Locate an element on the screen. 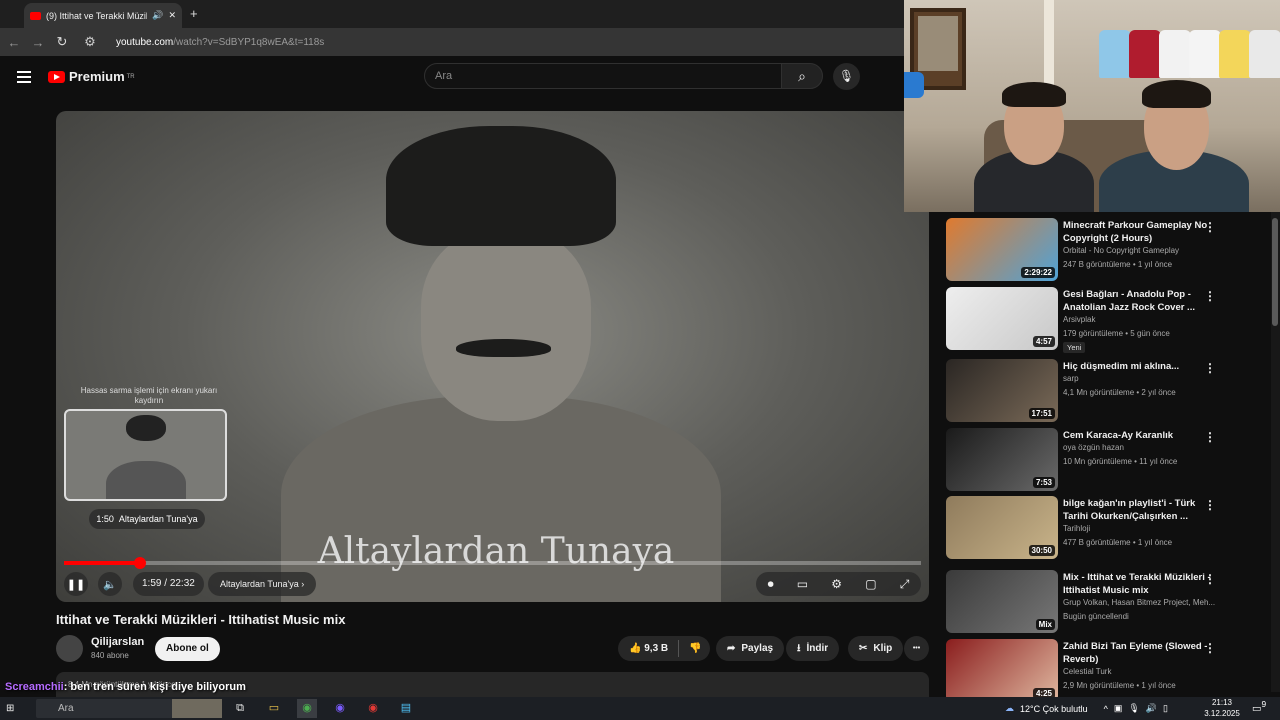  settings-icon: ⚙ is located at coordinates (836, 584).